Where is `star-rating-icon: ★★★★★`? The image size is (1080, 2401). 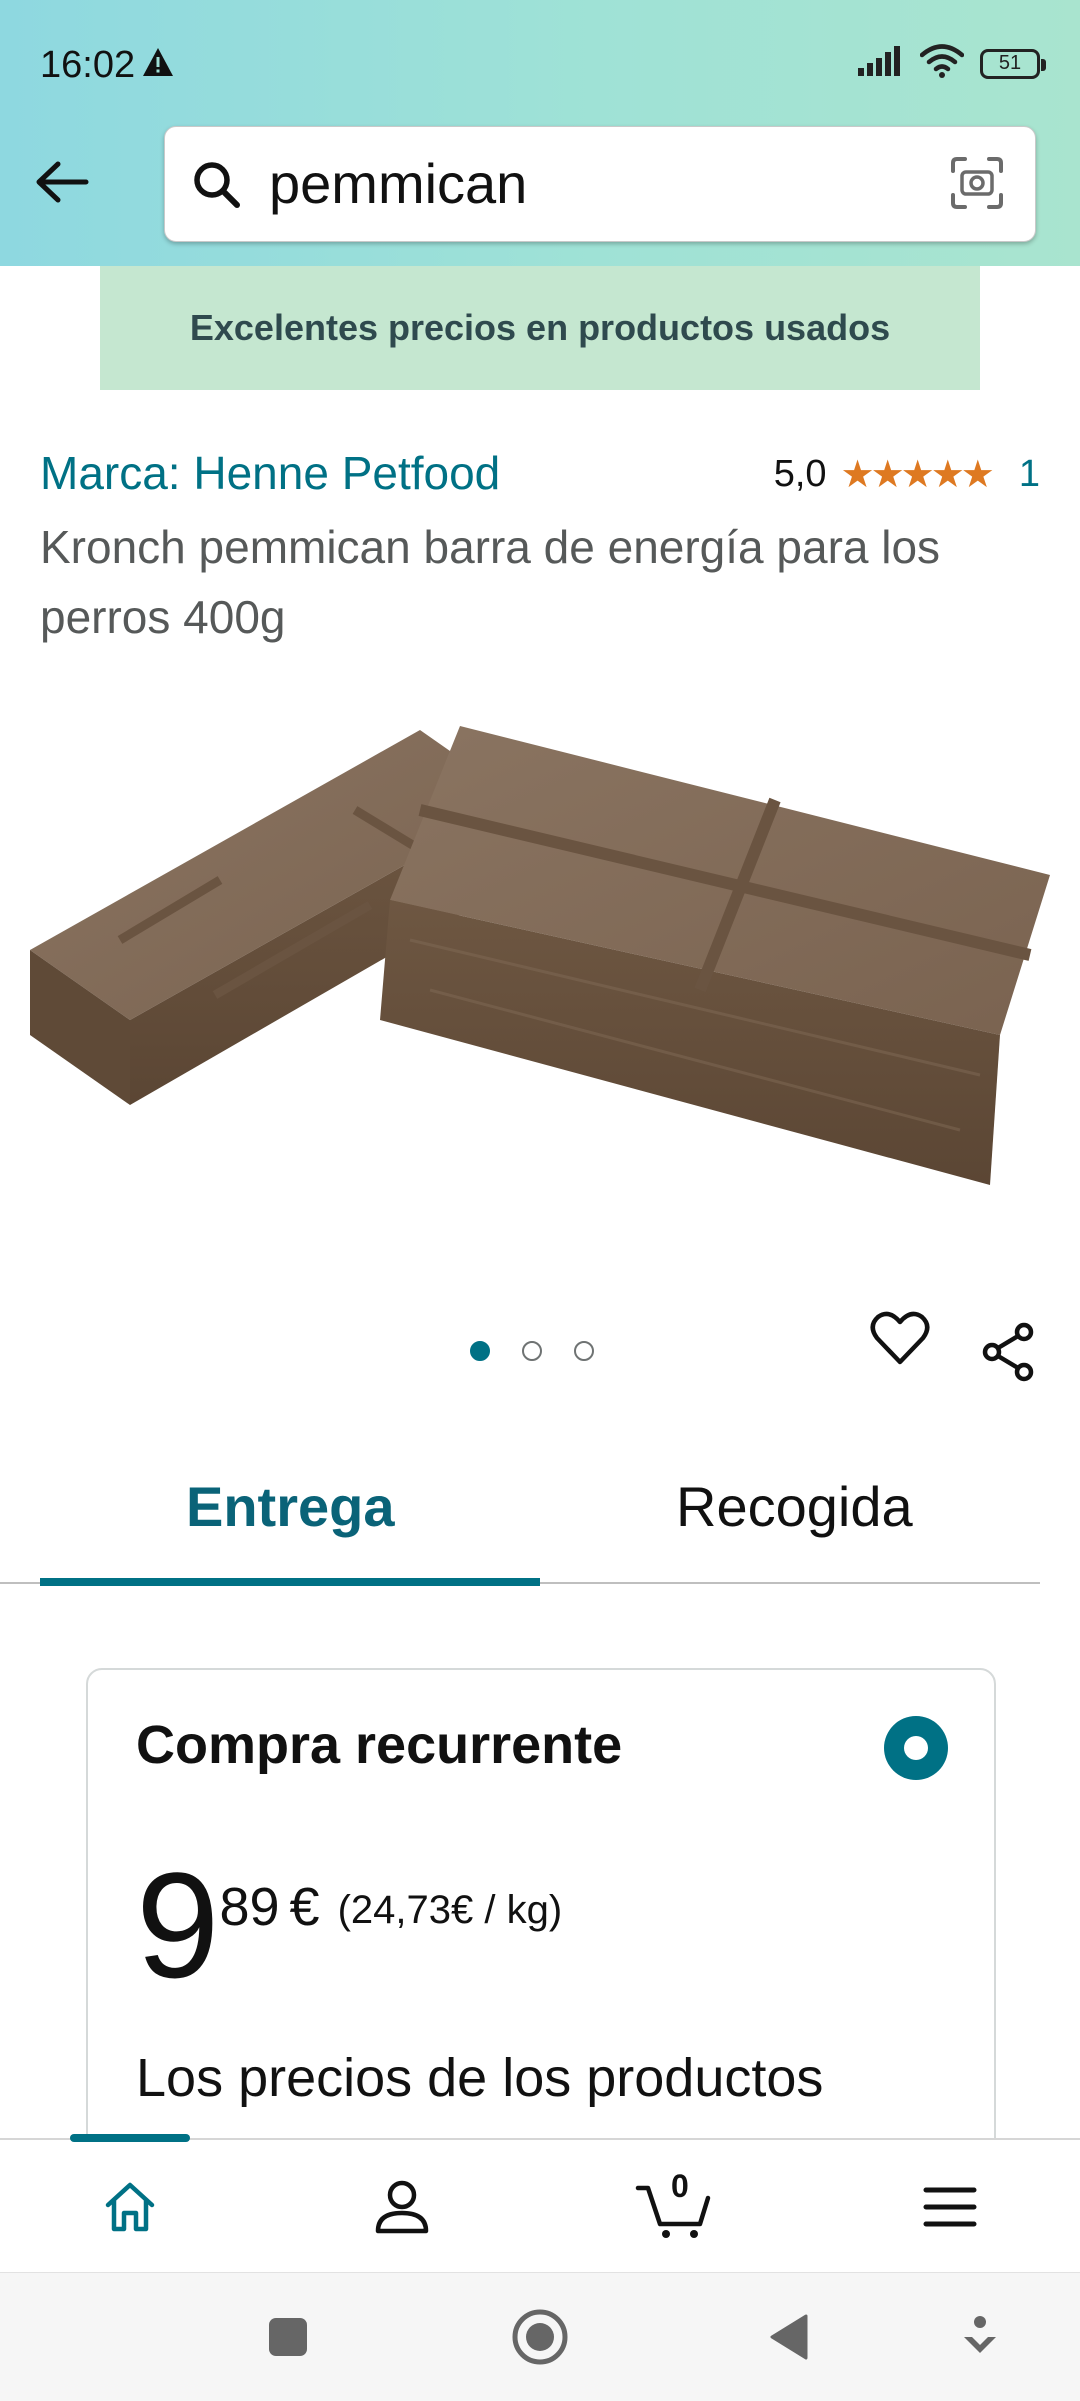
star-rating-icon: ★★★★★ is located at coordinates (917, 475).